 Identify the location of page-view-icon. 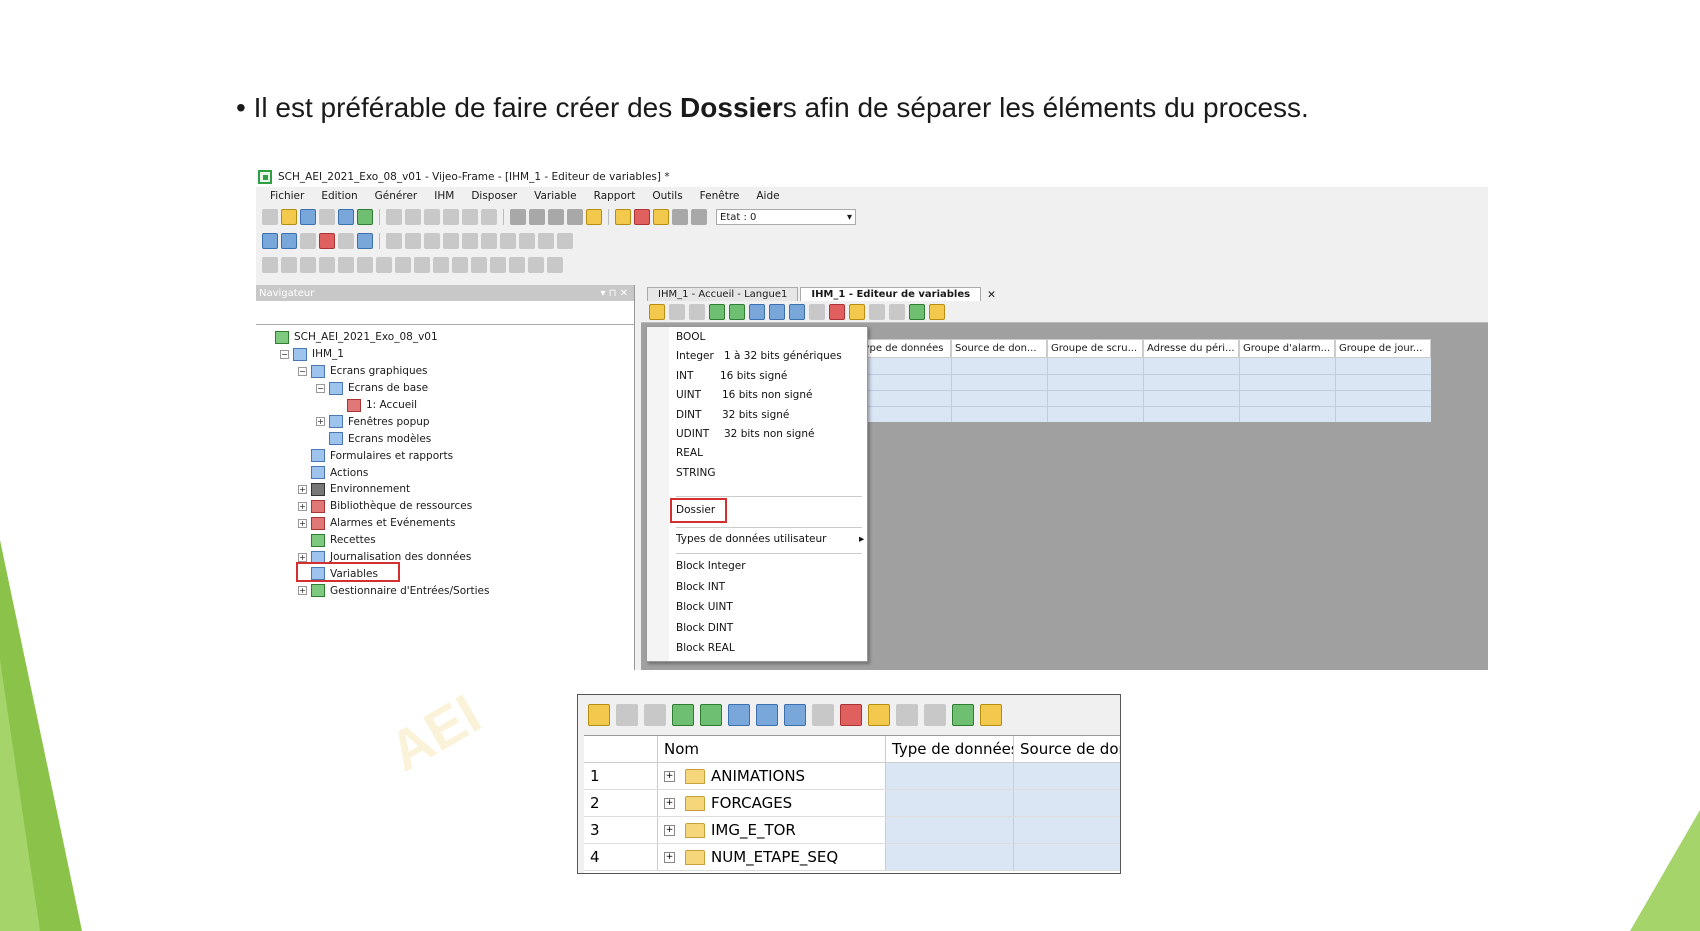
(289, 241).